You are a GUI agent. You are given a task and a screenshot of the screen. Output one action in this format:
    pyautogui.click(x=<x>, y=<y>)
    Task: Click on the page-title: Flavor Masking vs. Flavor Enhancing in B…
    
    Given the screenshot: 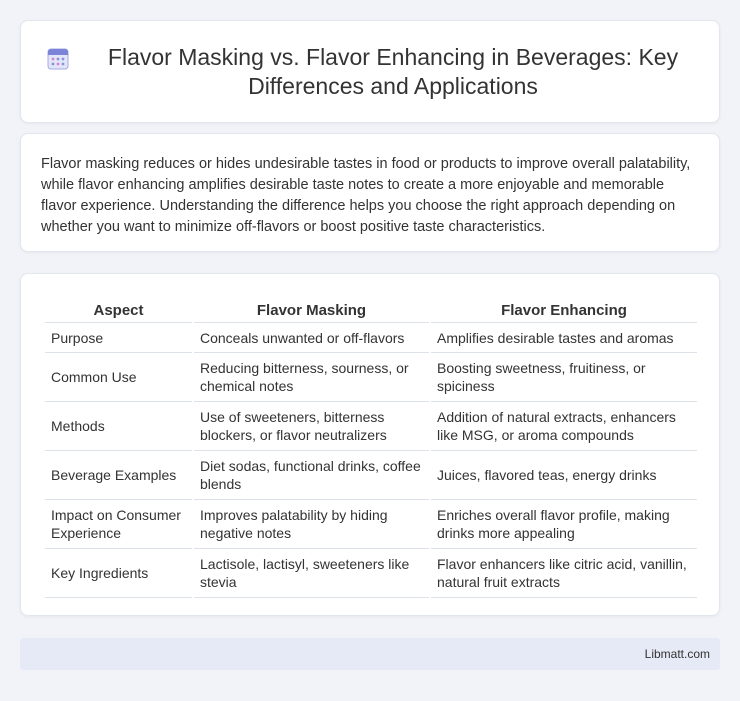 What is the action you would take?
    pyautogui.click(x=393, y=71)
    